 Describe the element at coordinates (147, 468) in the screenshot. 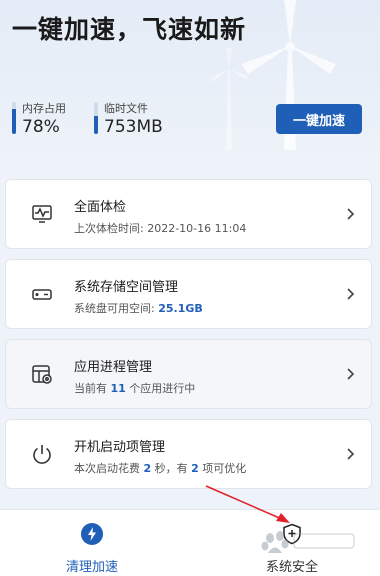

I see `startup-seconds-value: 2` at that location.